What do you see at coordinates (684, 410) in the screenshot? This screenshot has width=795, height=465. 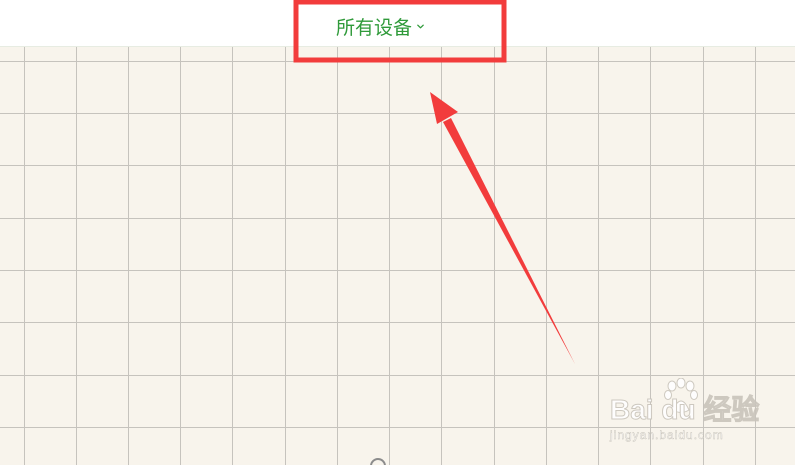 I see `watermark-logo-text: Bai du 经验` at bounding box center [684, 410].